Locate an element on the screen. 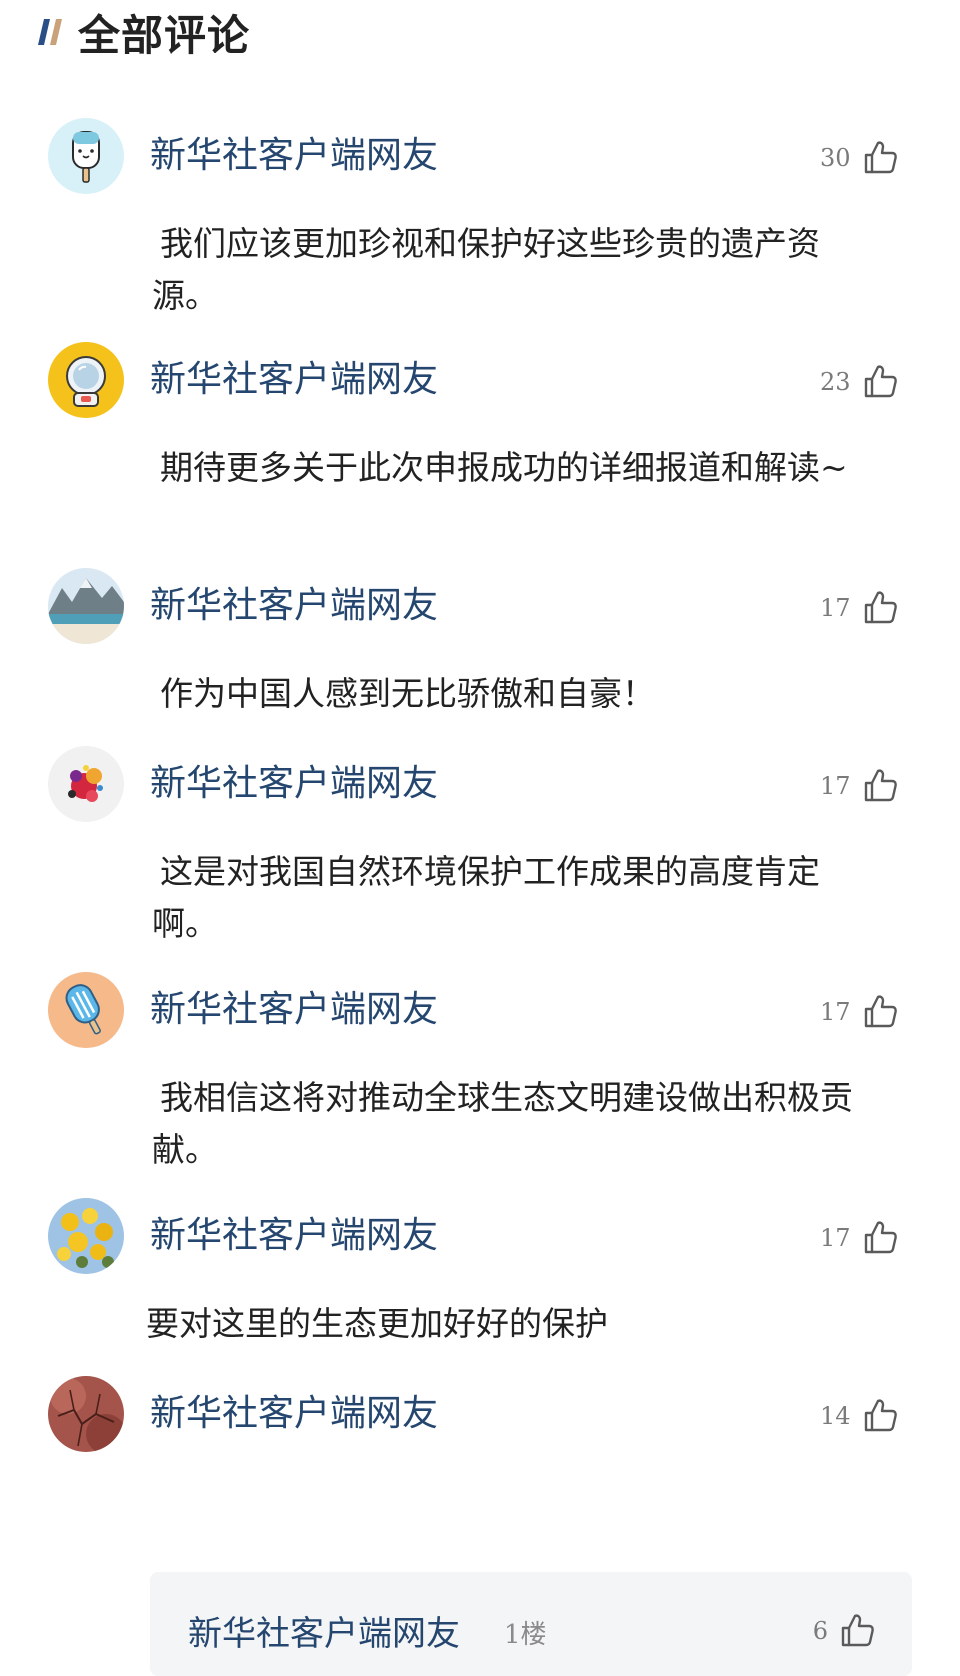 The width and height of the screenshot is (960, 1676). comment-text: 期待更多关于此次申报成功的详细报道和解读~ is located at coordinates (504, 467).